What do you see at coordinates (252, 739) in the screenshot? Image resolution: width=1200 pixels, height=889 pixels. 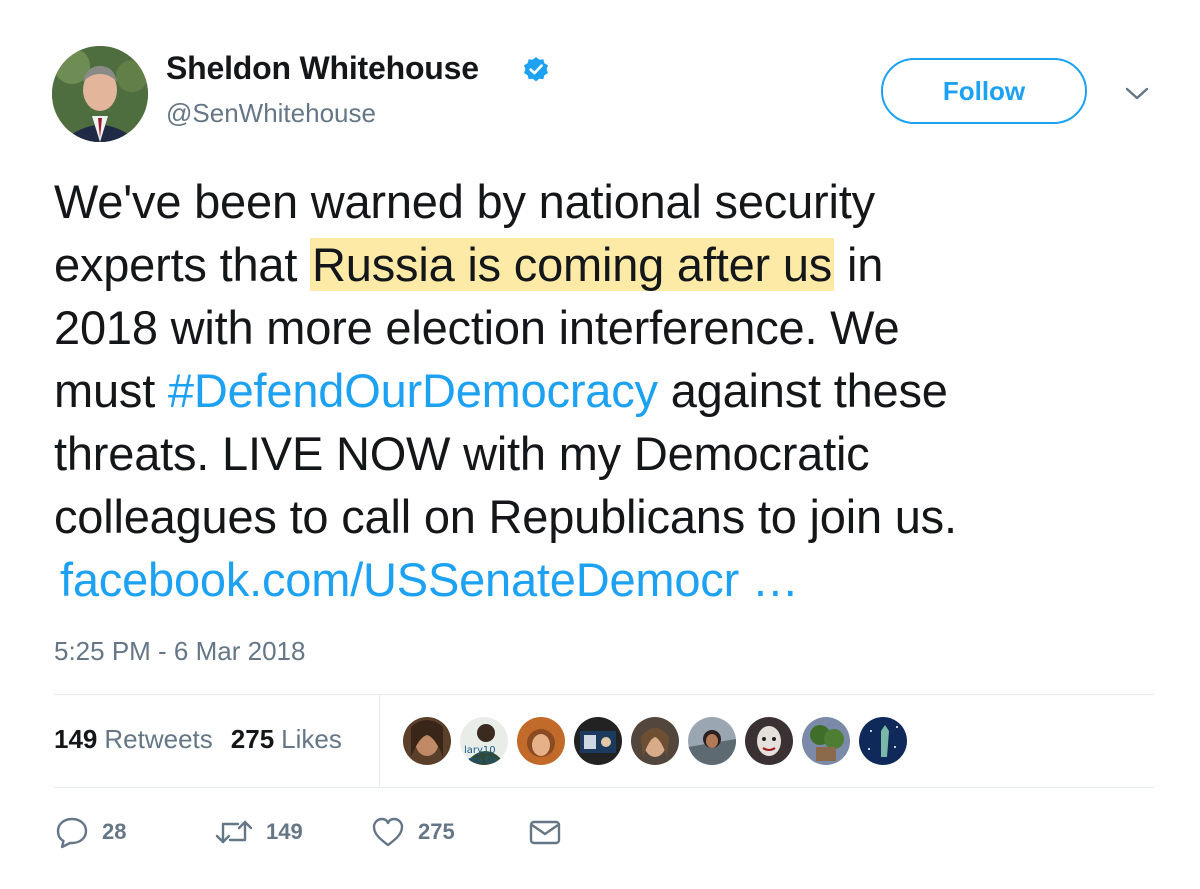 I see `likes-count: 275` at bounding box center [252, 739].